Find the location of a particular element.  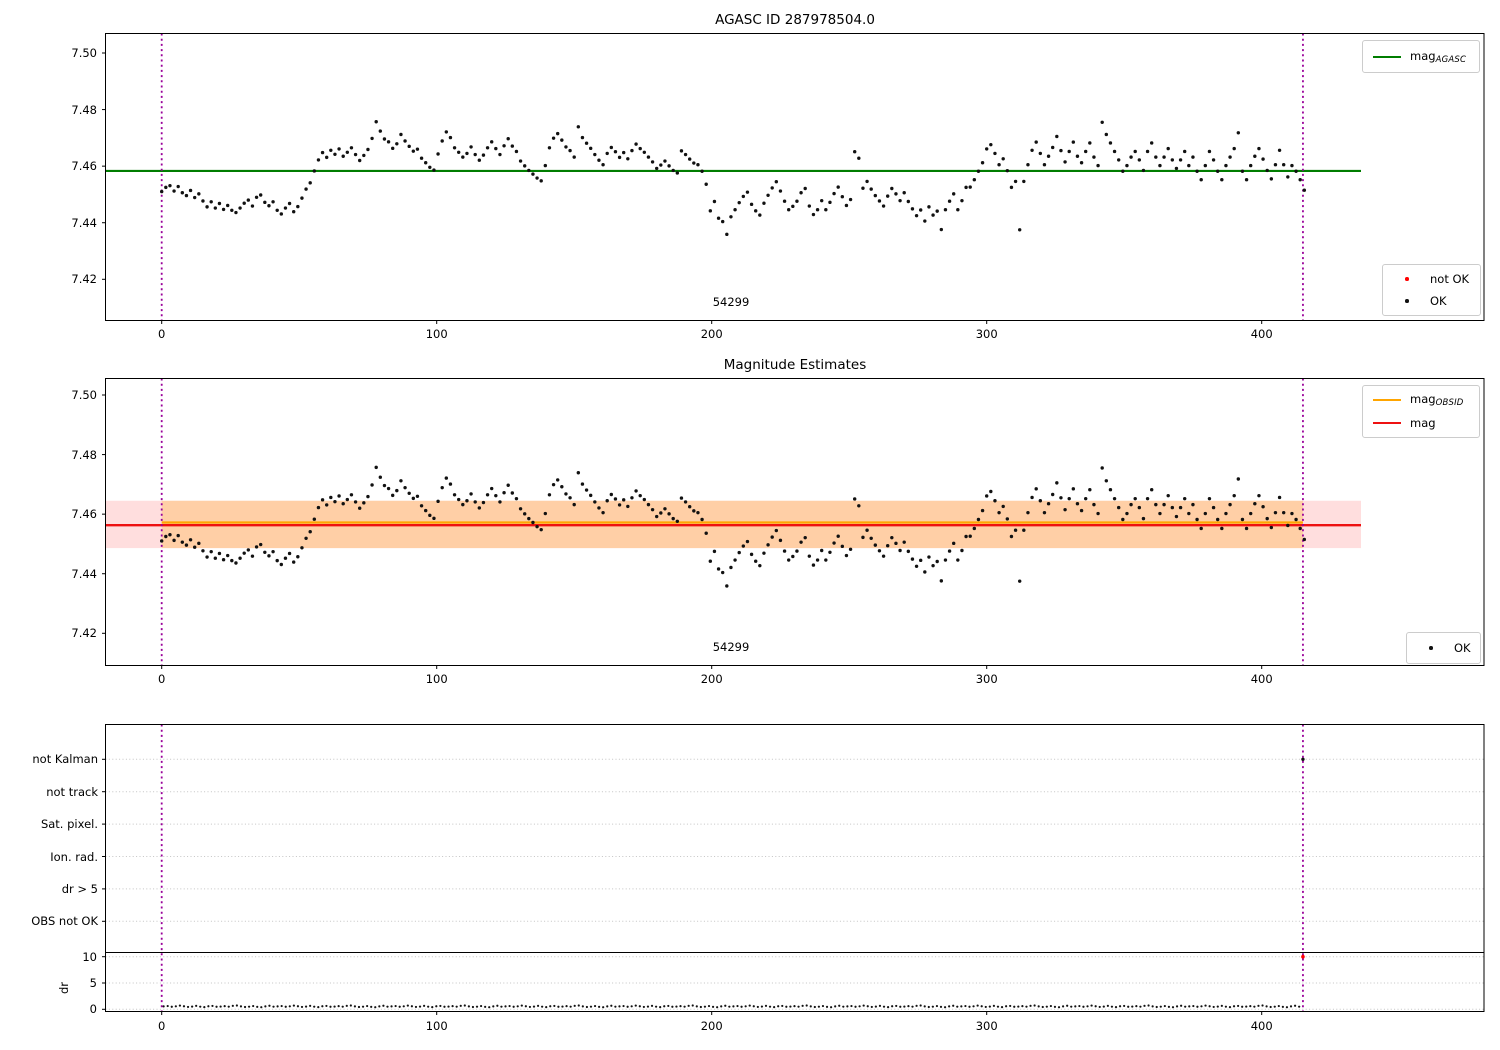

ok-dot-sample is located at coordinates (1431, 648).